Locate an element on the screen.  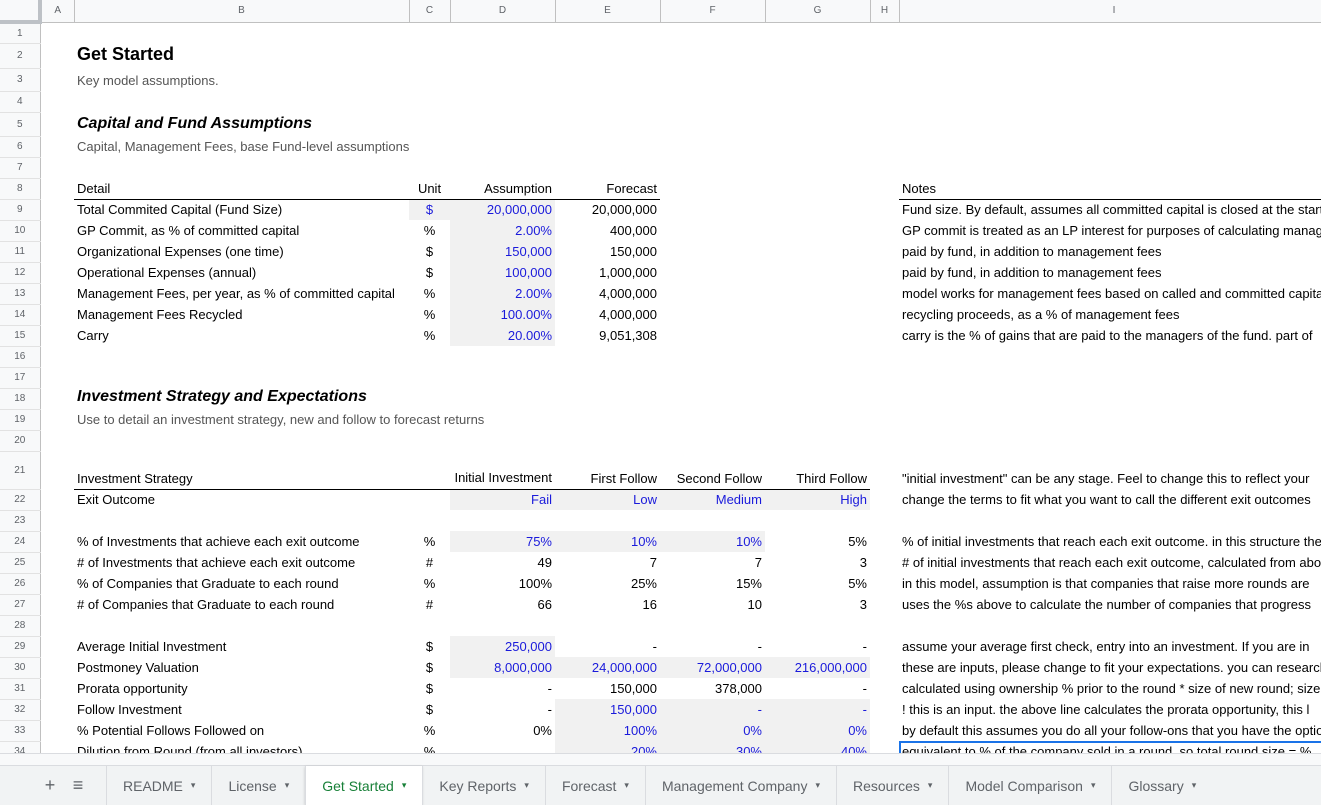
cell-G25: 3 is located at coordinates (817, 562).